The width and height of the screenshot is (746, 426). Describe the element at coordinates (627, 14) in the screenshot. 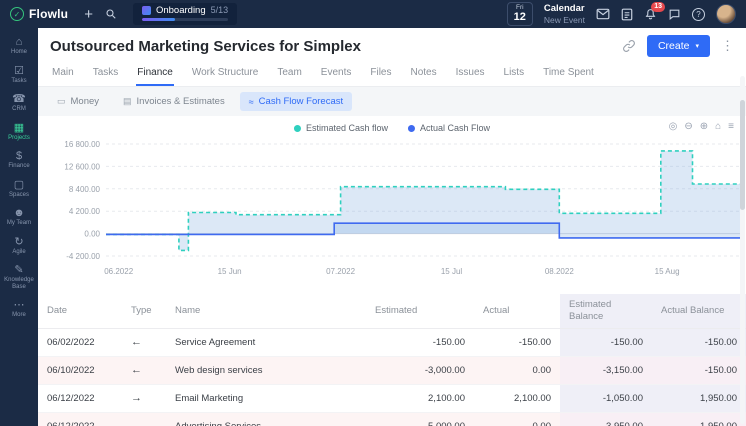

I see `notes-icon` at that location.